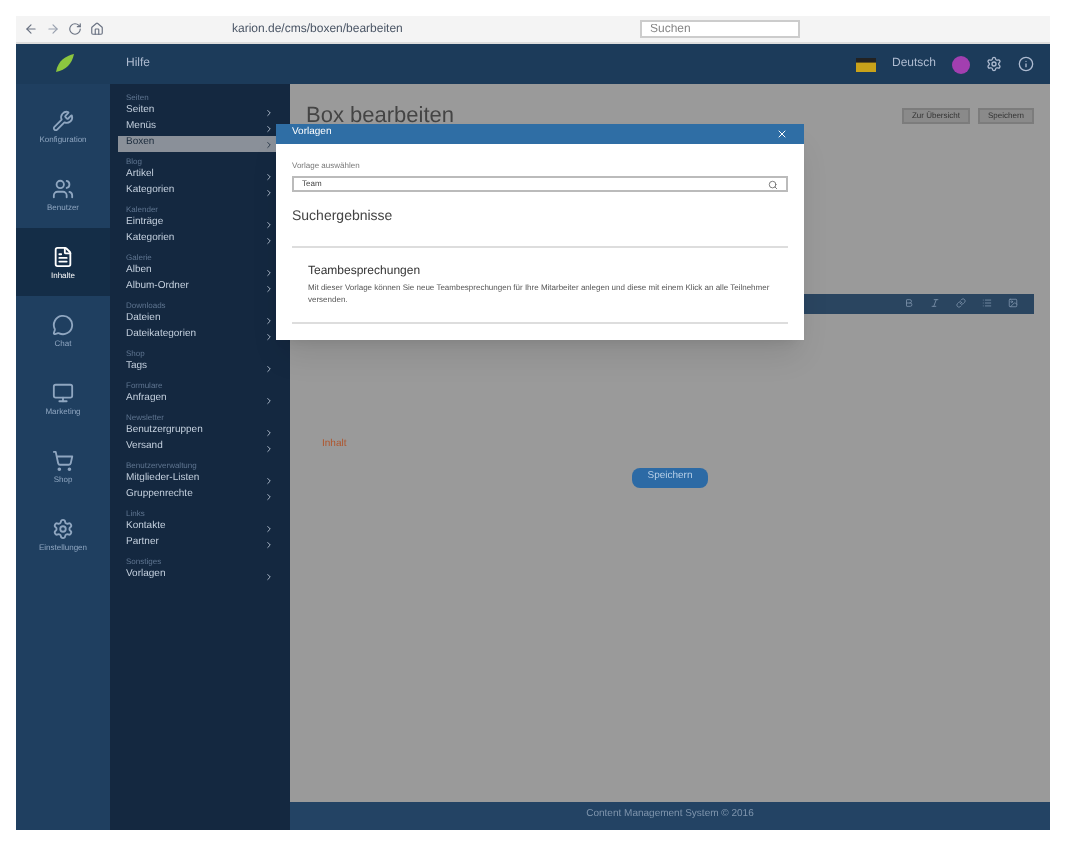 This screenshot has height=842, width=1066. What do you see at coordinates (75, 29) in the screenshot?
I see `reload-icon` at bounding box center [75, 29].